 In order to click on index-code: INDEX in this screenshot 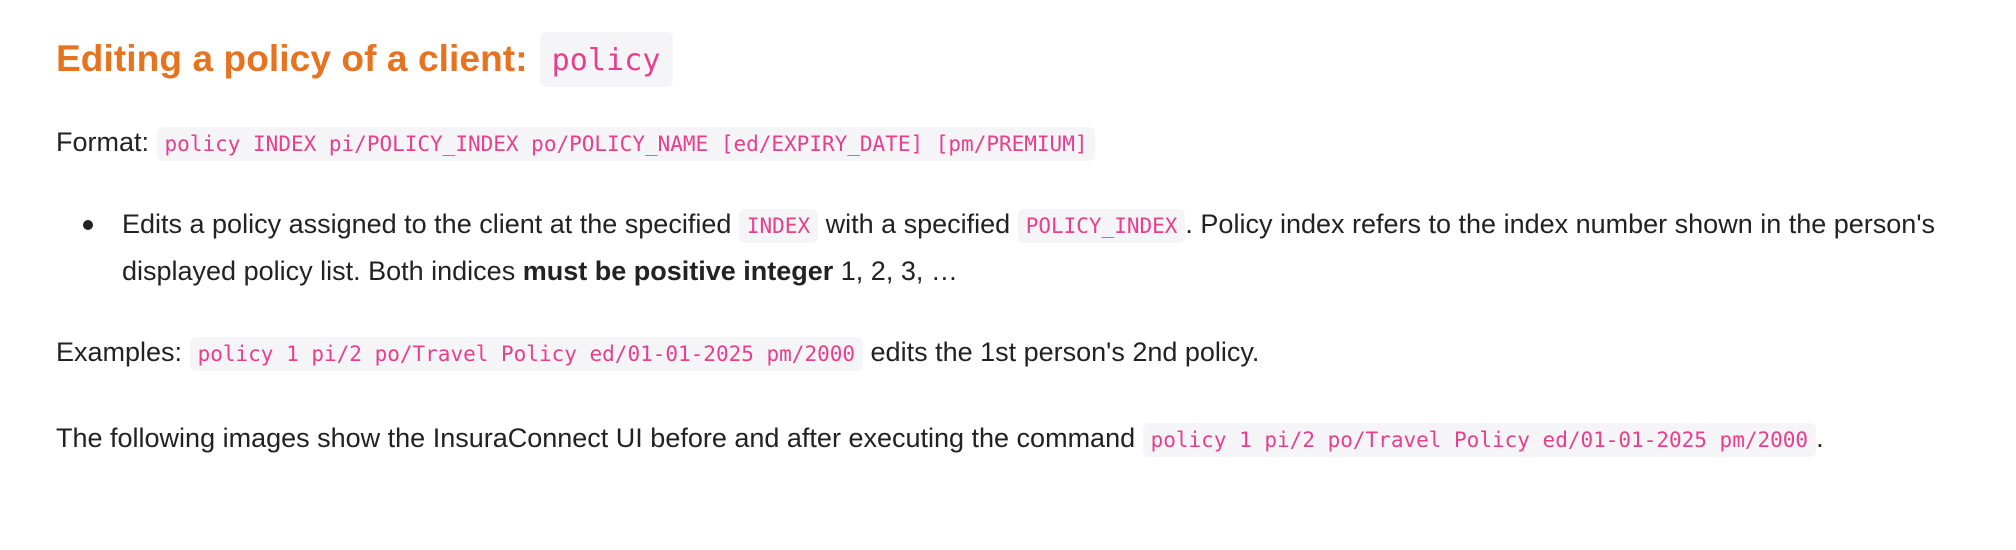, I will do `click(778, 226)`.